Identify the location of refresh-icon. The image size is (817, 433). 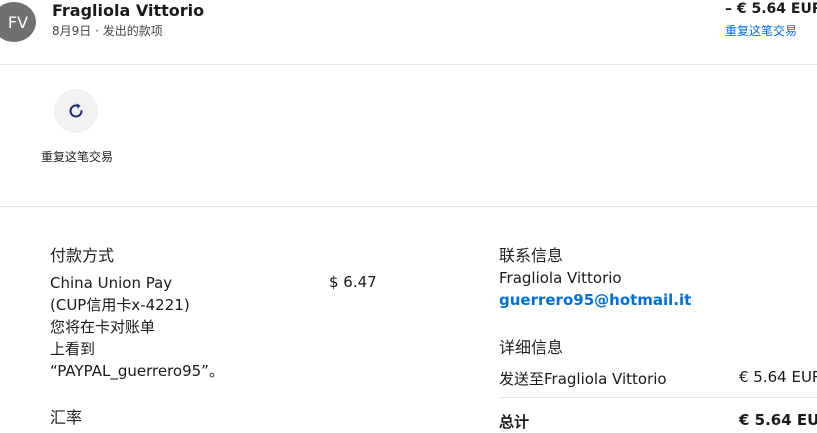
(76, 110).